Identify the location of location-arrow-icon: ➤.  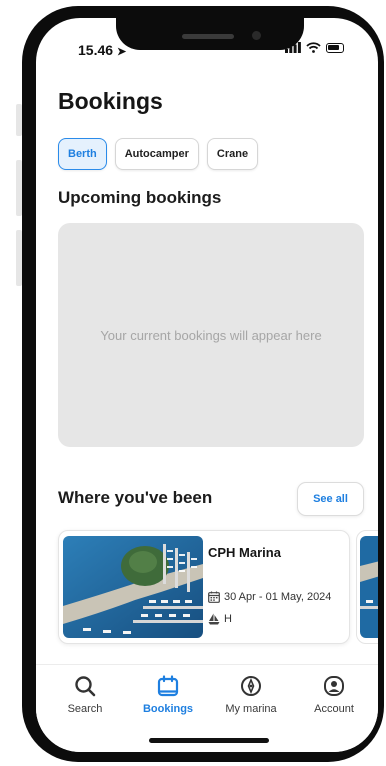
(121, 52).